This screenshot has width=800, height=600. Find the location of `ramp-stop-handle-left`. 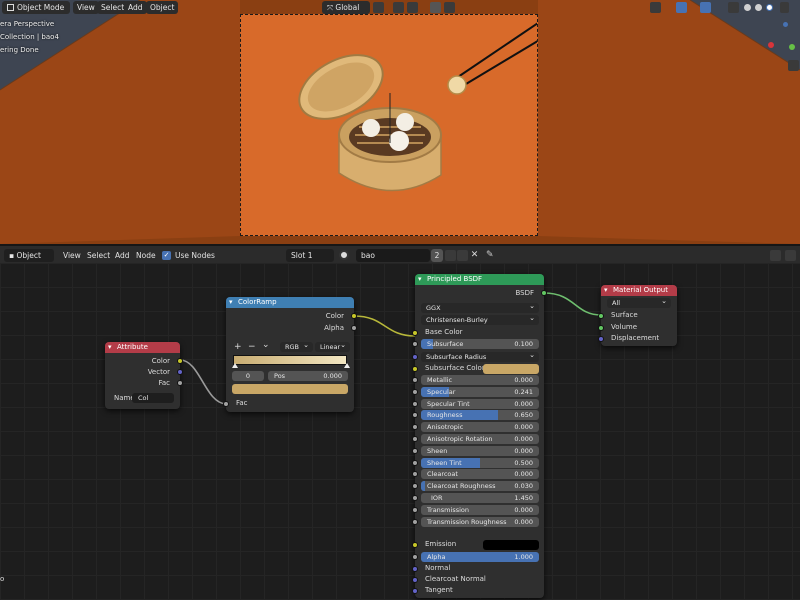

ramp-stop-handle-left is located at coordinates (235, 365).